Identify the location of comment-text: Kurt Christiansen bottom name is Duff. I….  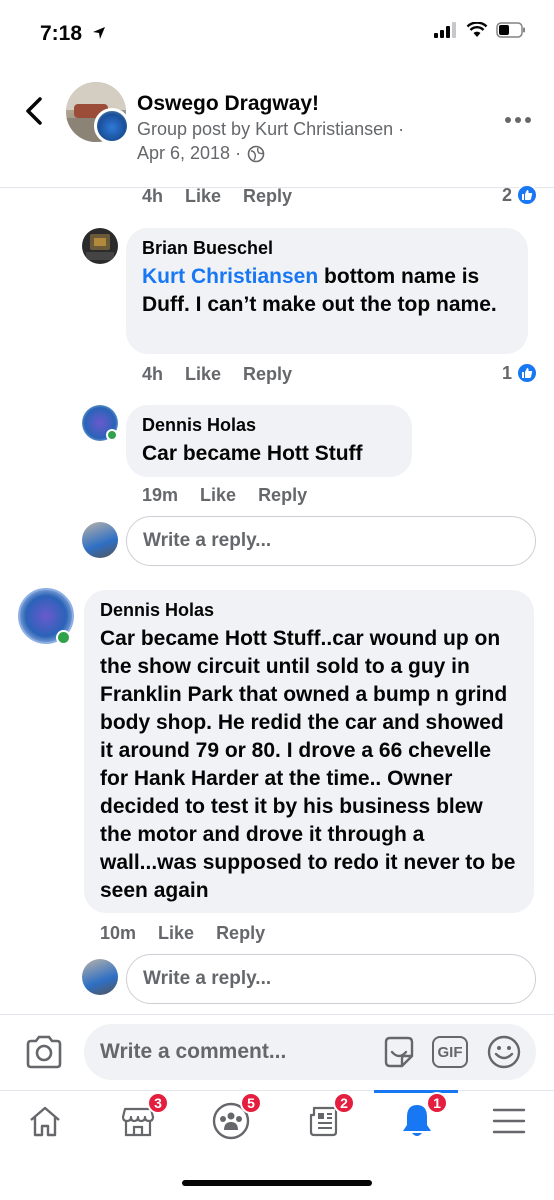
(327, 291).